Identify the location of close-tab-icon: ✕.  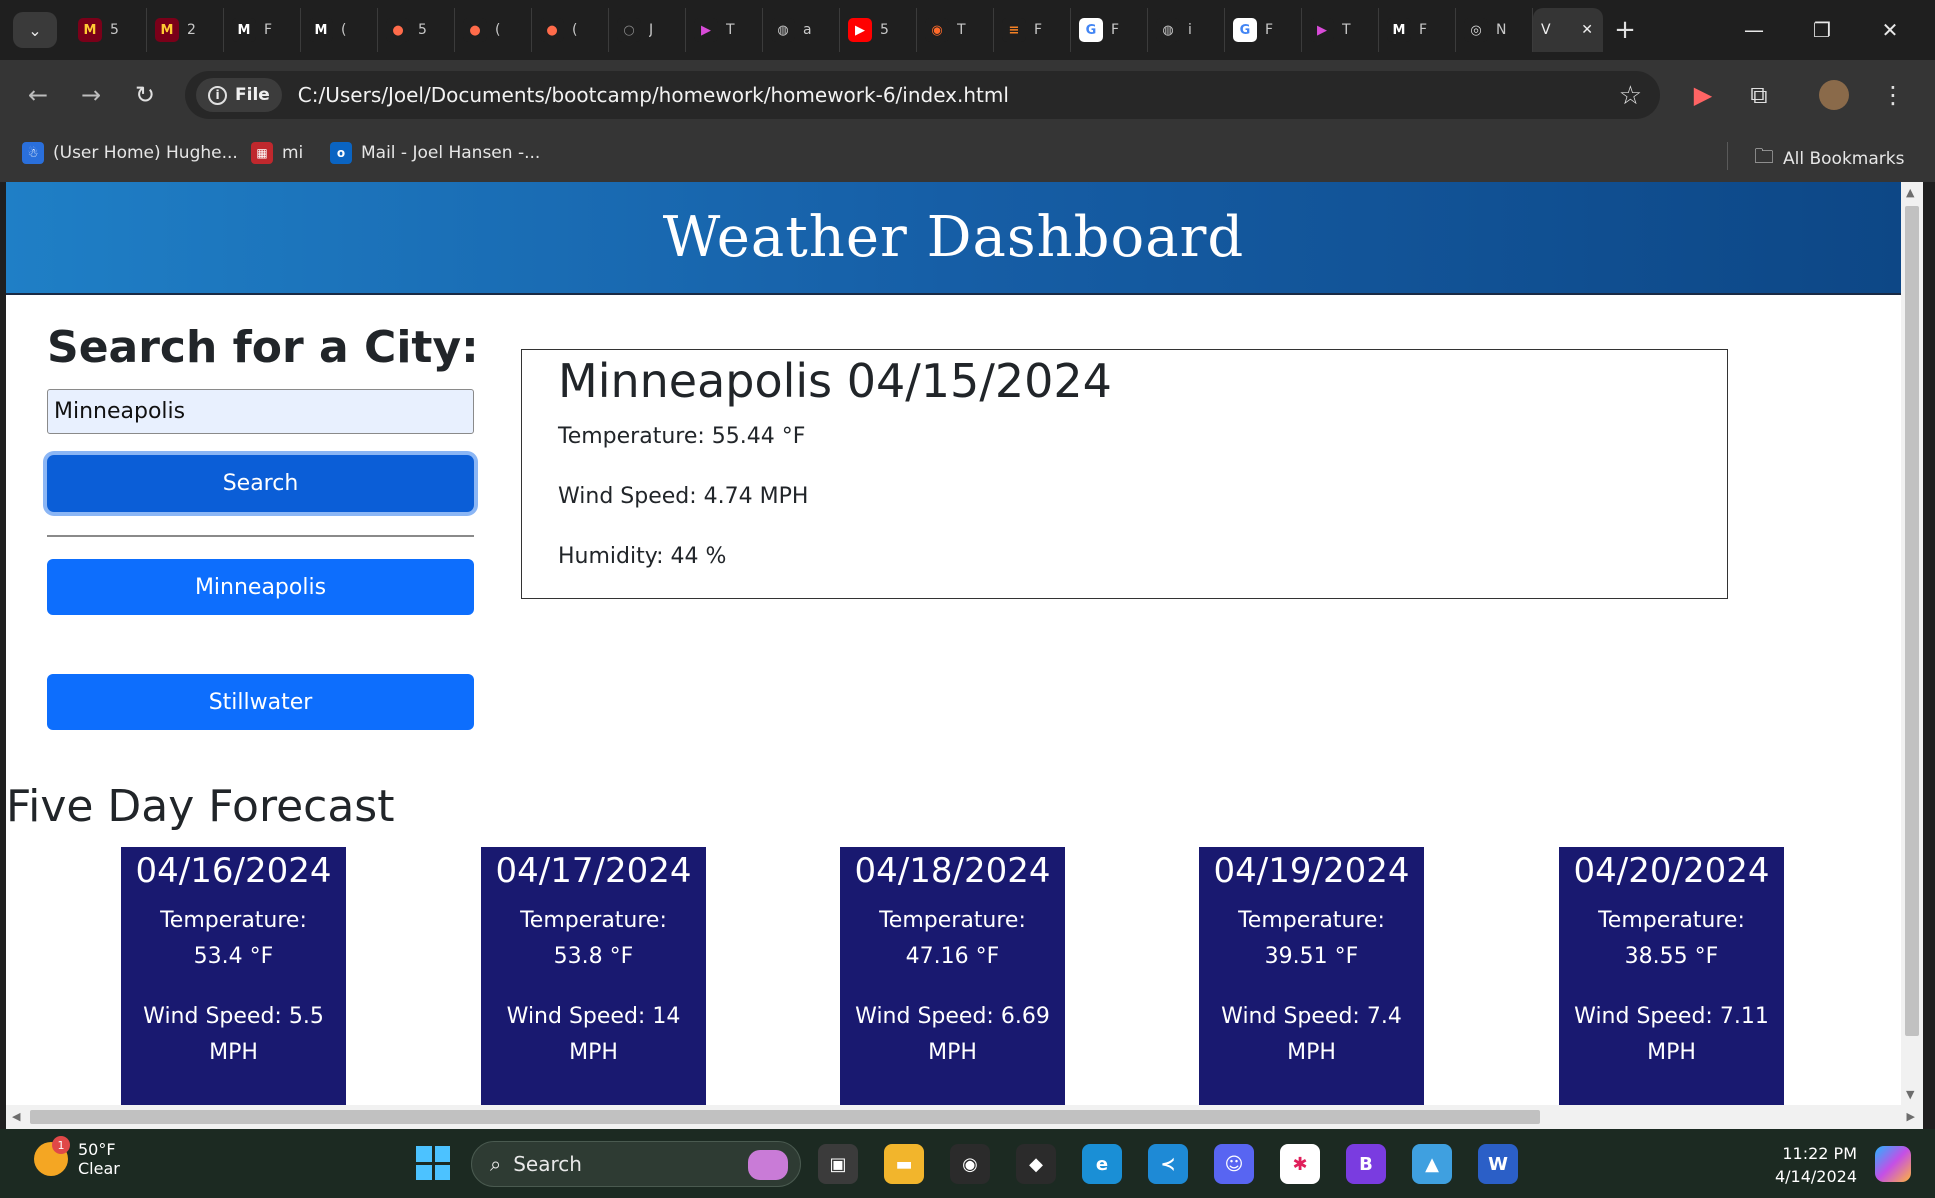
(1587, 30).